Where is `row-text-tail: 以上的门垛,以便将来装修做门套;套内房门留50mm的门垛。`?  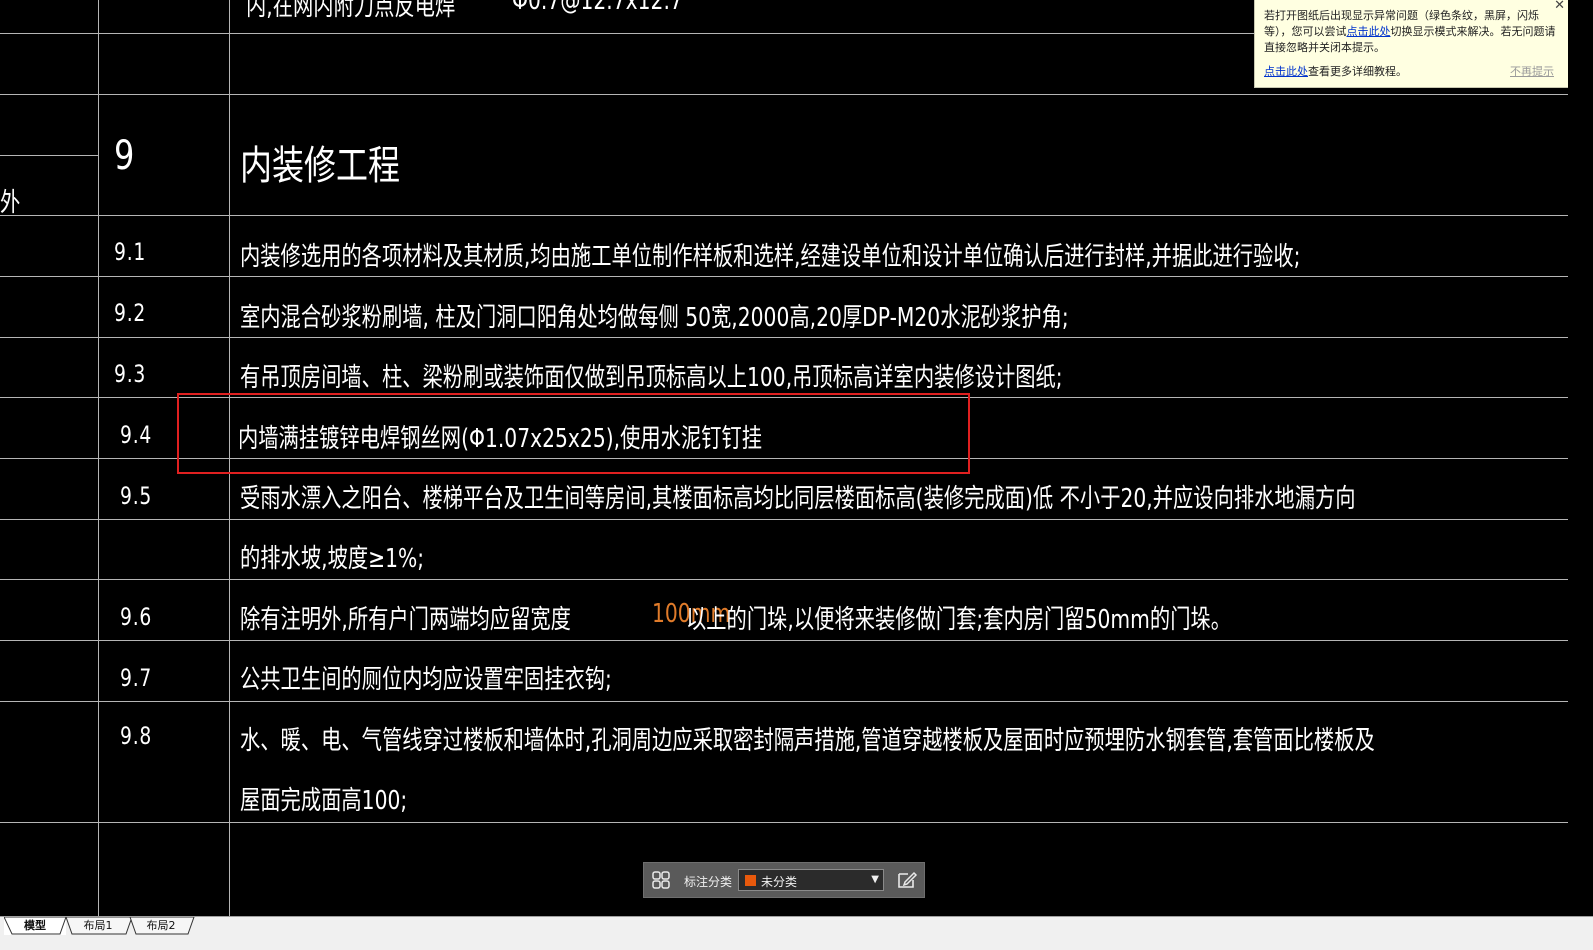
row-text-tail: 以上的门垛,以便将来装修做门套;套内房门留50mm的门垛。 is located at coordinates (959, 620).